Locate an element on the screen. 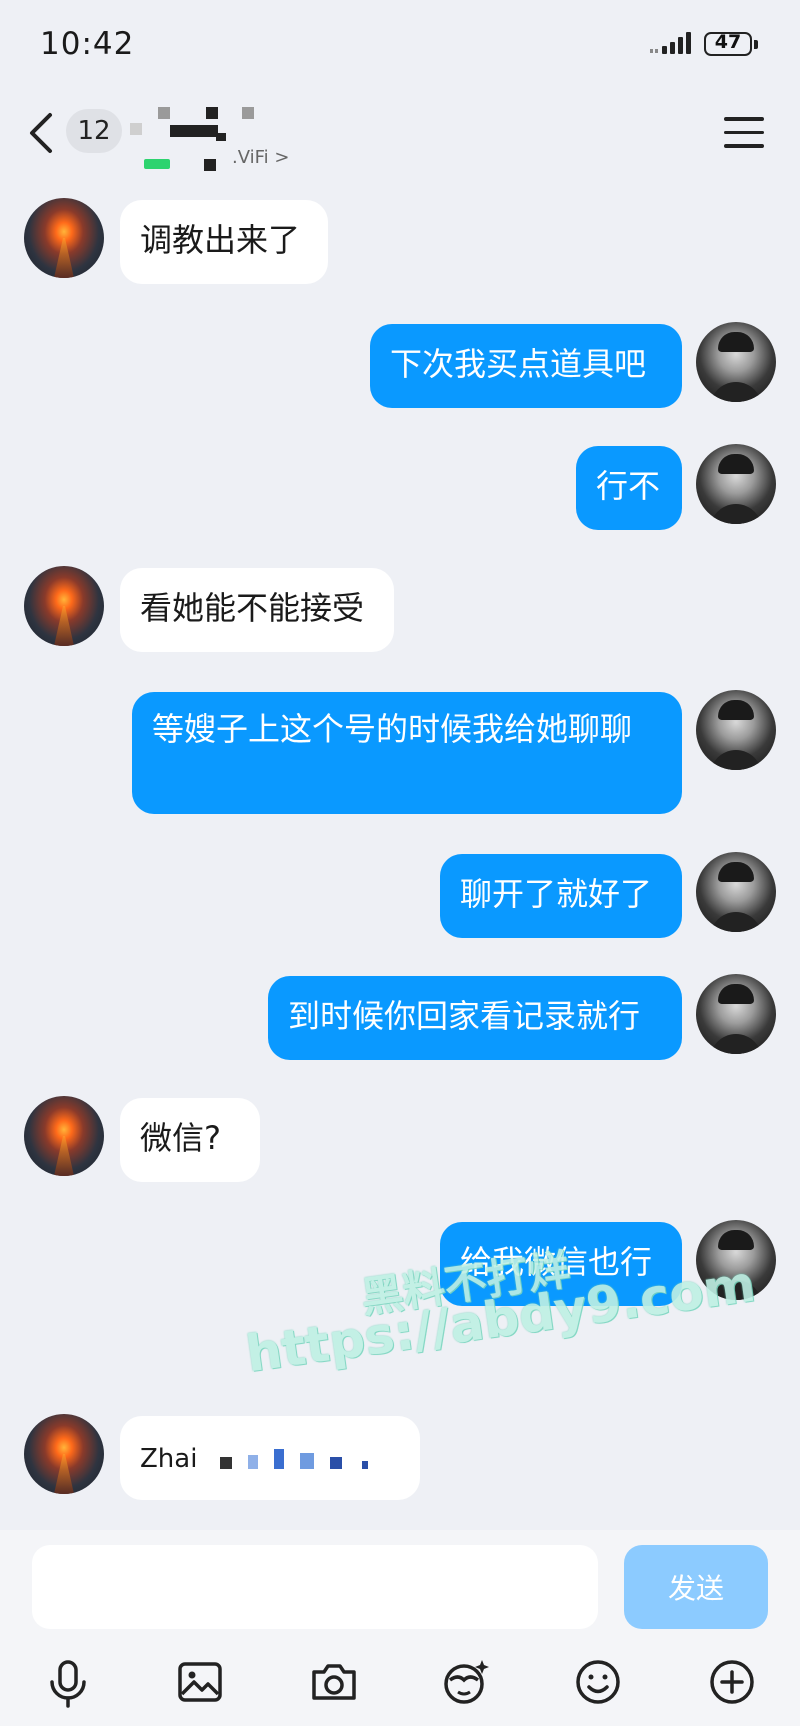 The width and height of the screenshot is (800, 1726). network-status: .ViFi > is located at coordinates (261, 157).